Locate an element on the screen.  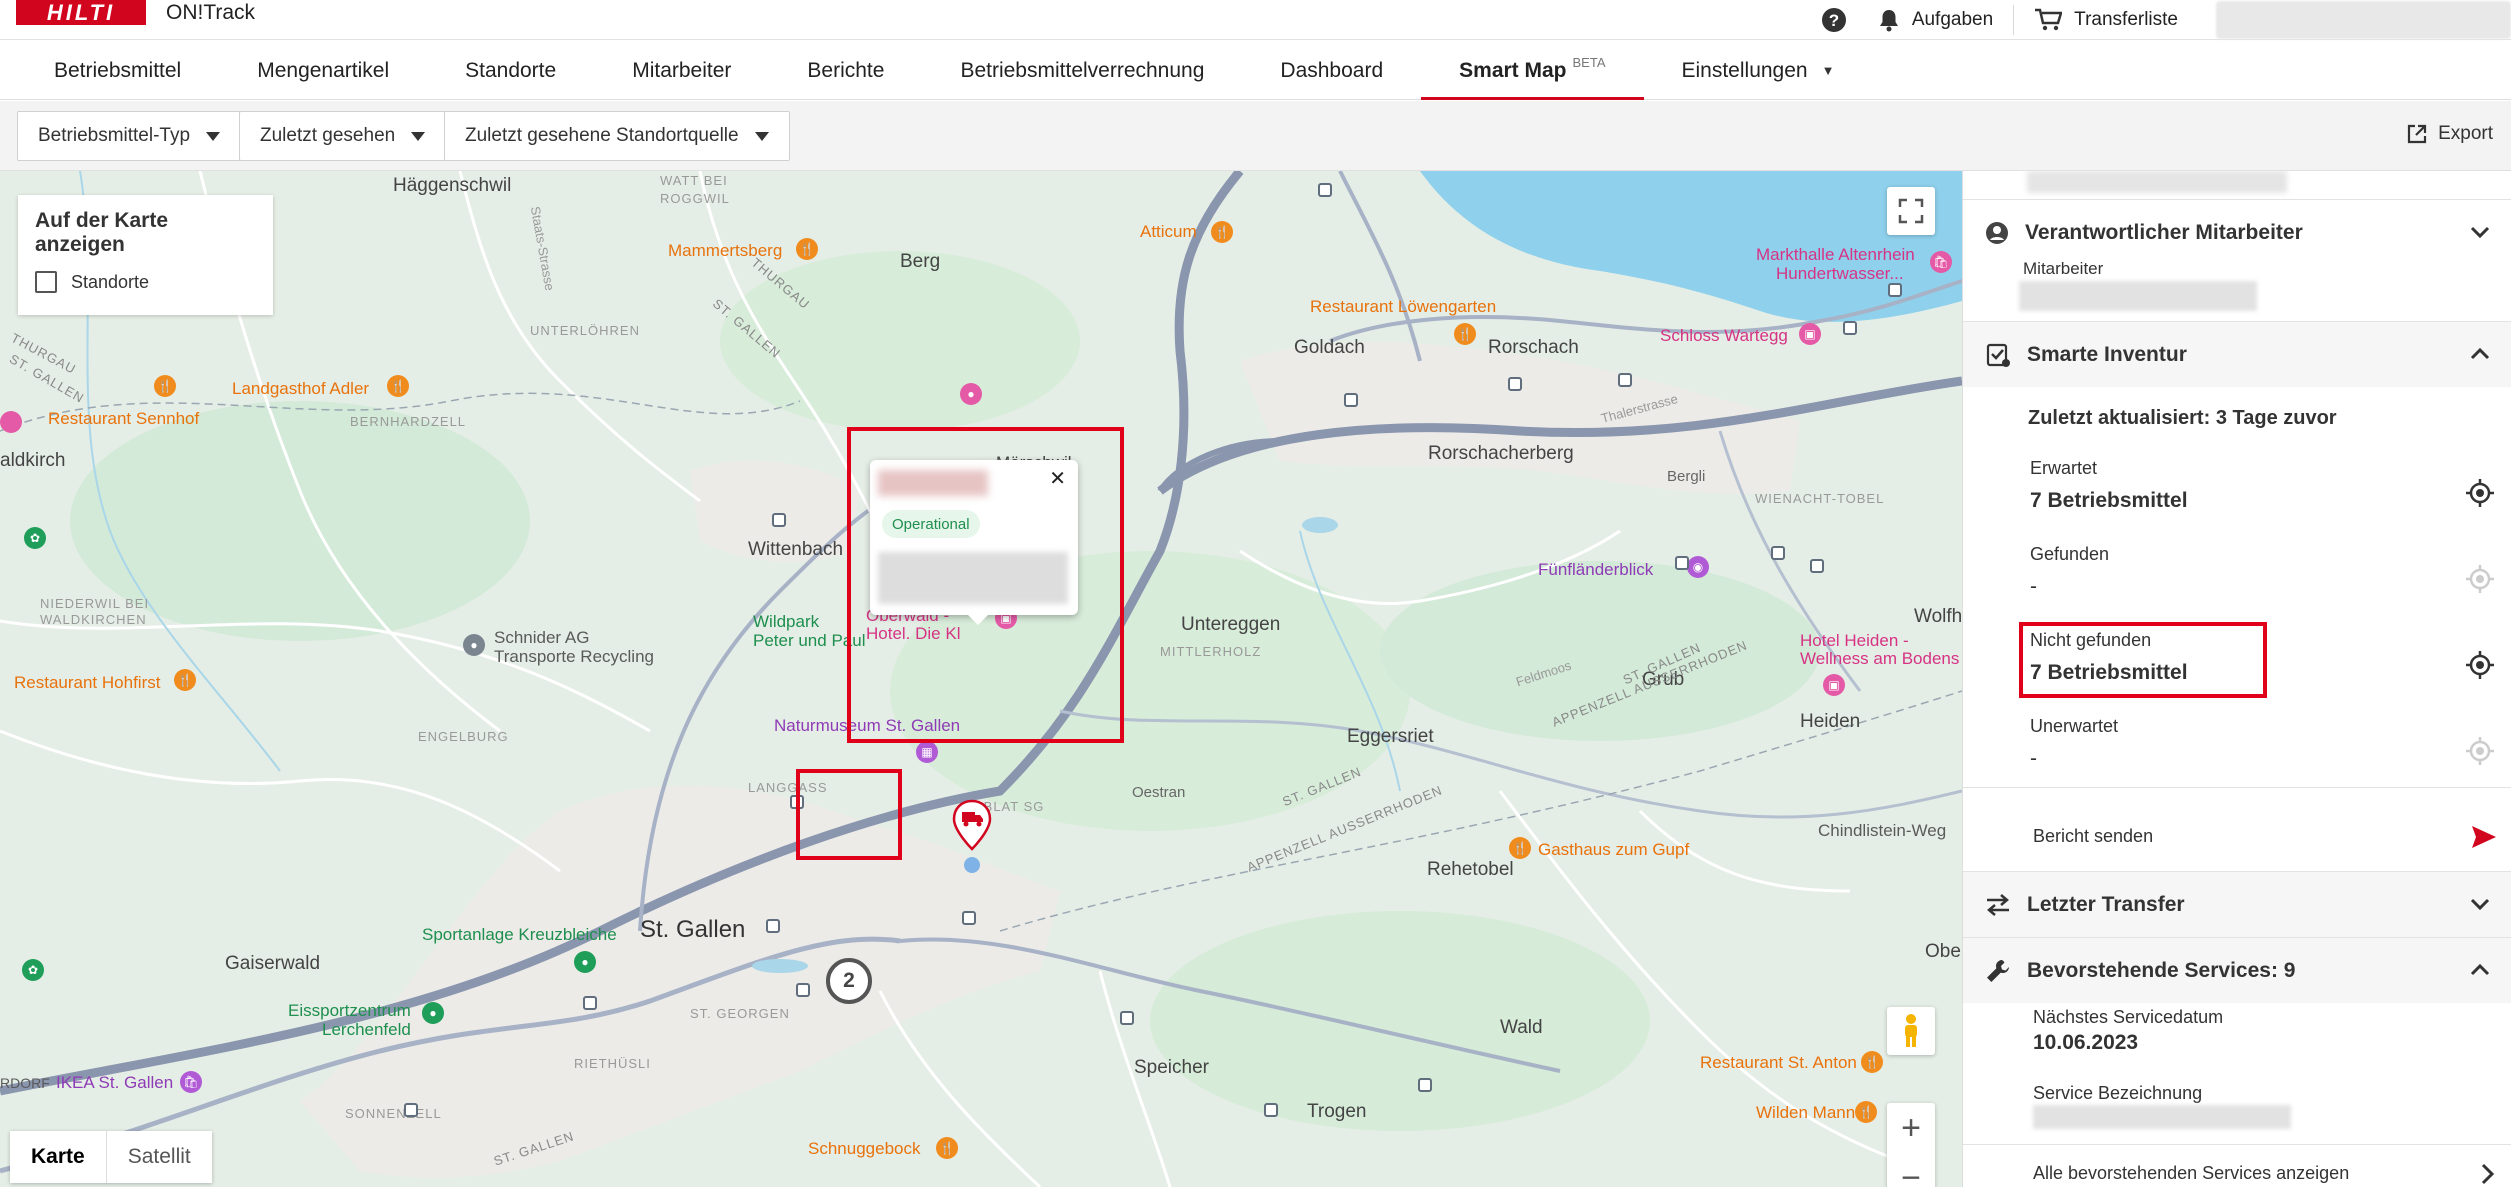
poi-label: Fünfländerblick is located at coordinates (1596, 569).